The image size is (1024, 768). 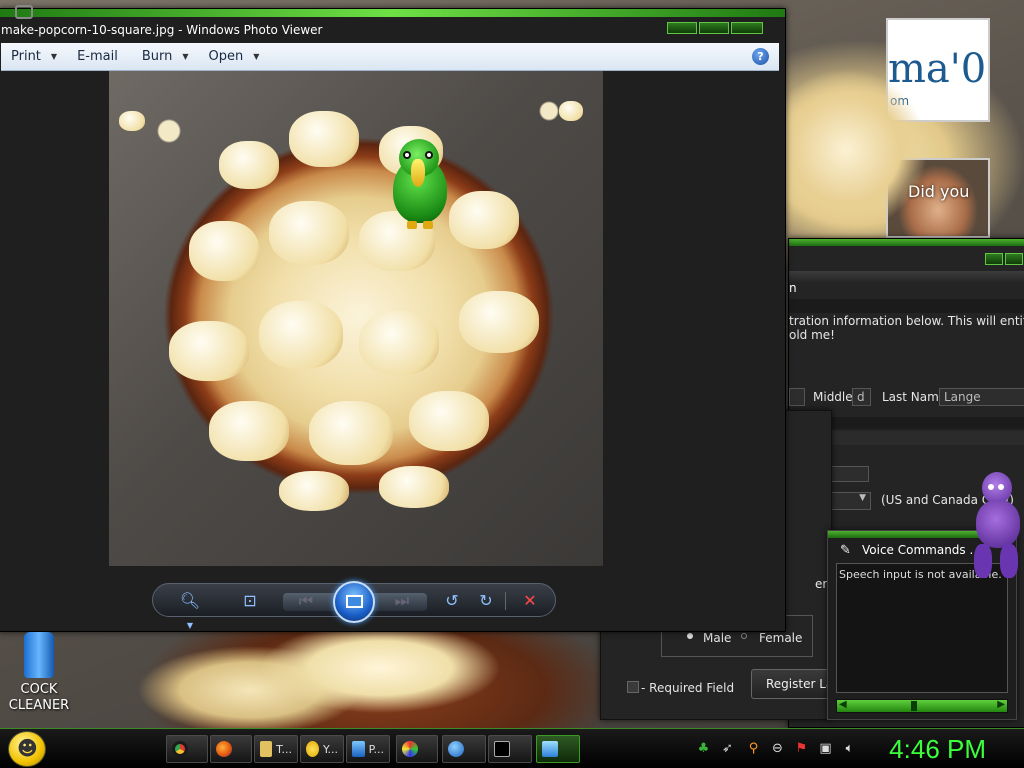 What do you see at coordinates (937, 749) in the screenshot?
I see `clock: 4:46 PM` at bounding box center [937, 749].